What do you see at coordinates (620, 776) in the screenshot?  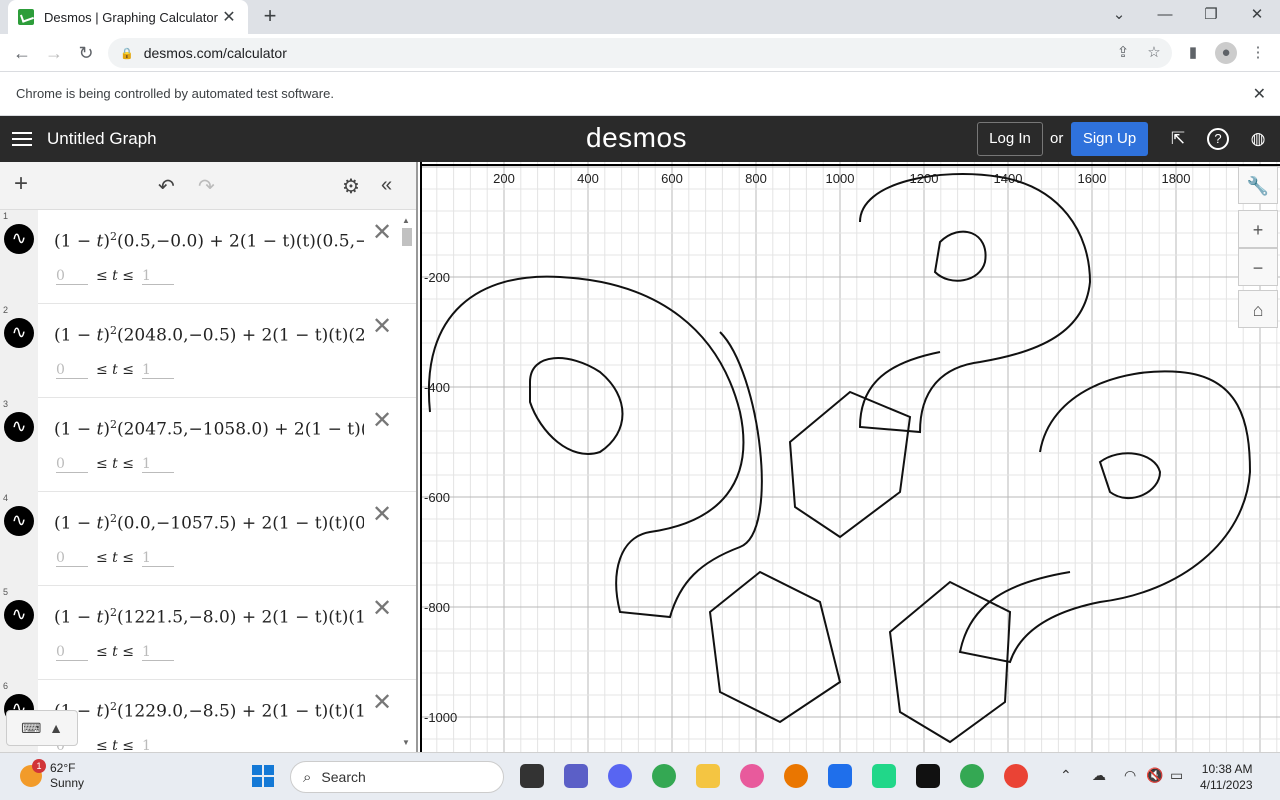 I see `discord-icon` at bounding box center [620, 776].